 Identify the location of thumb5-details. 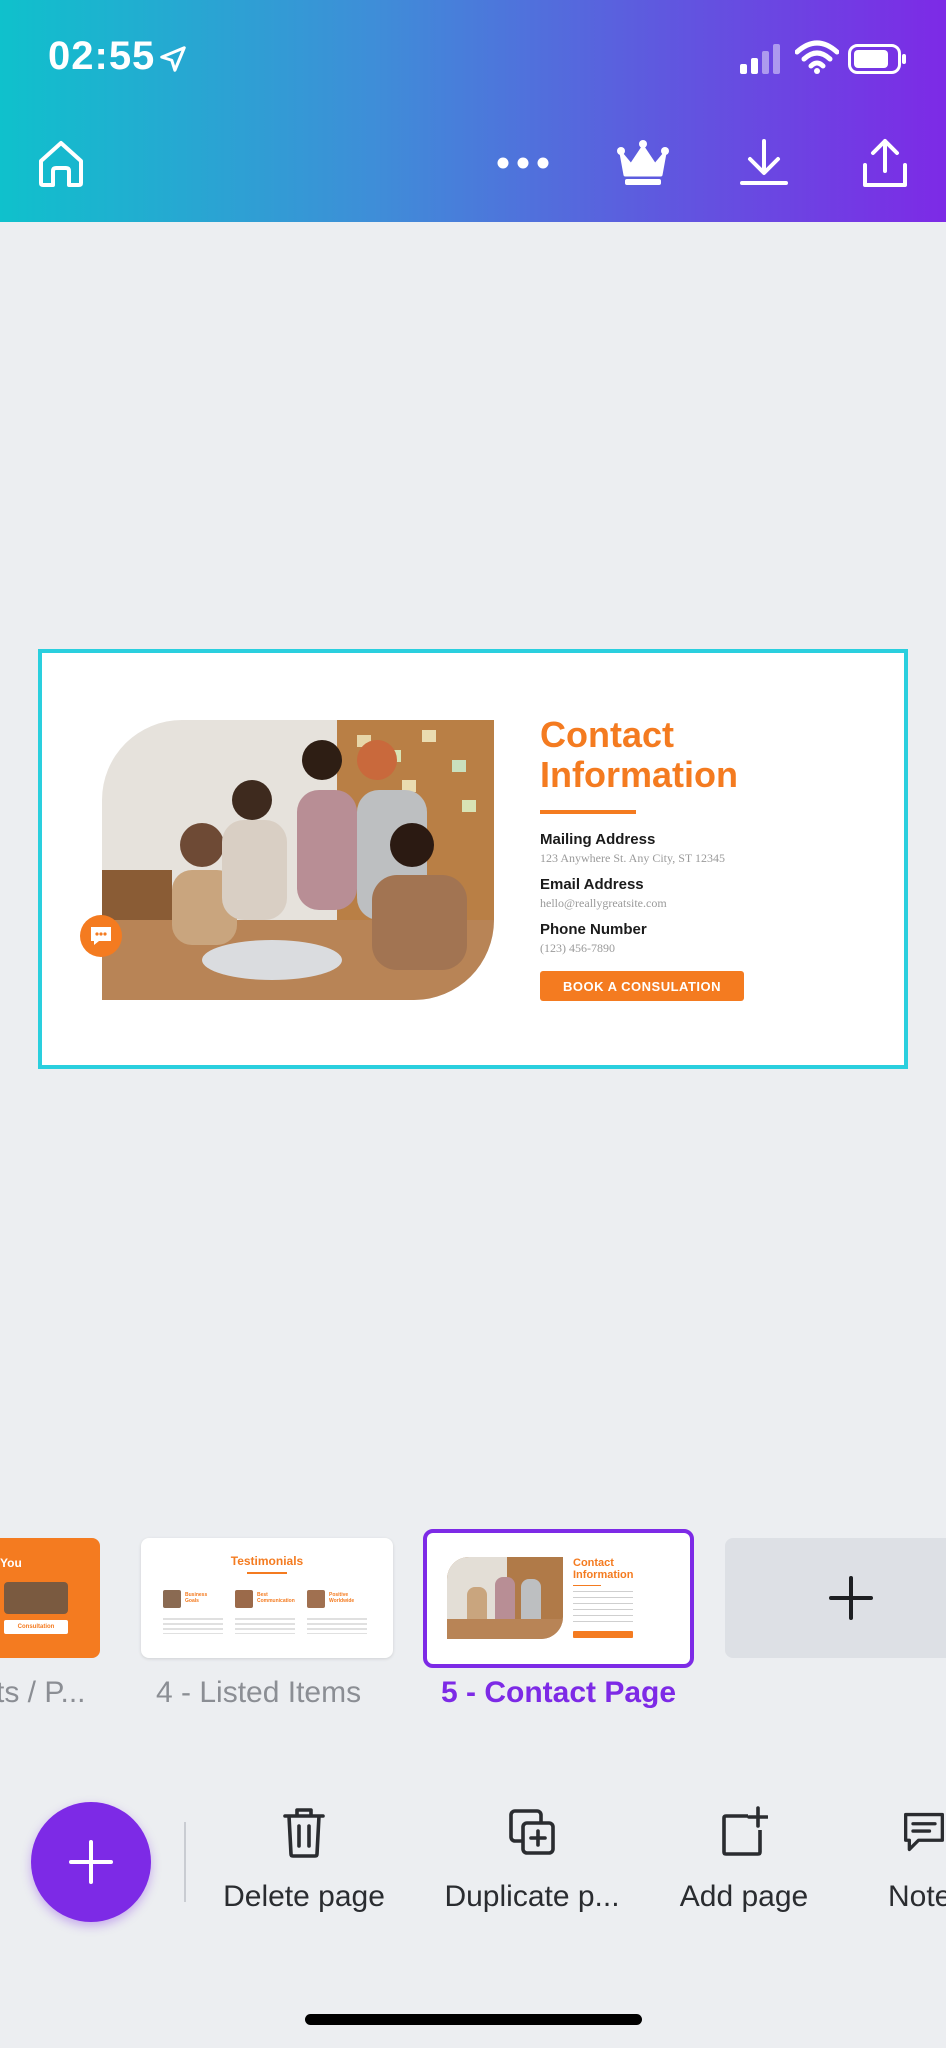
(603, 1609).